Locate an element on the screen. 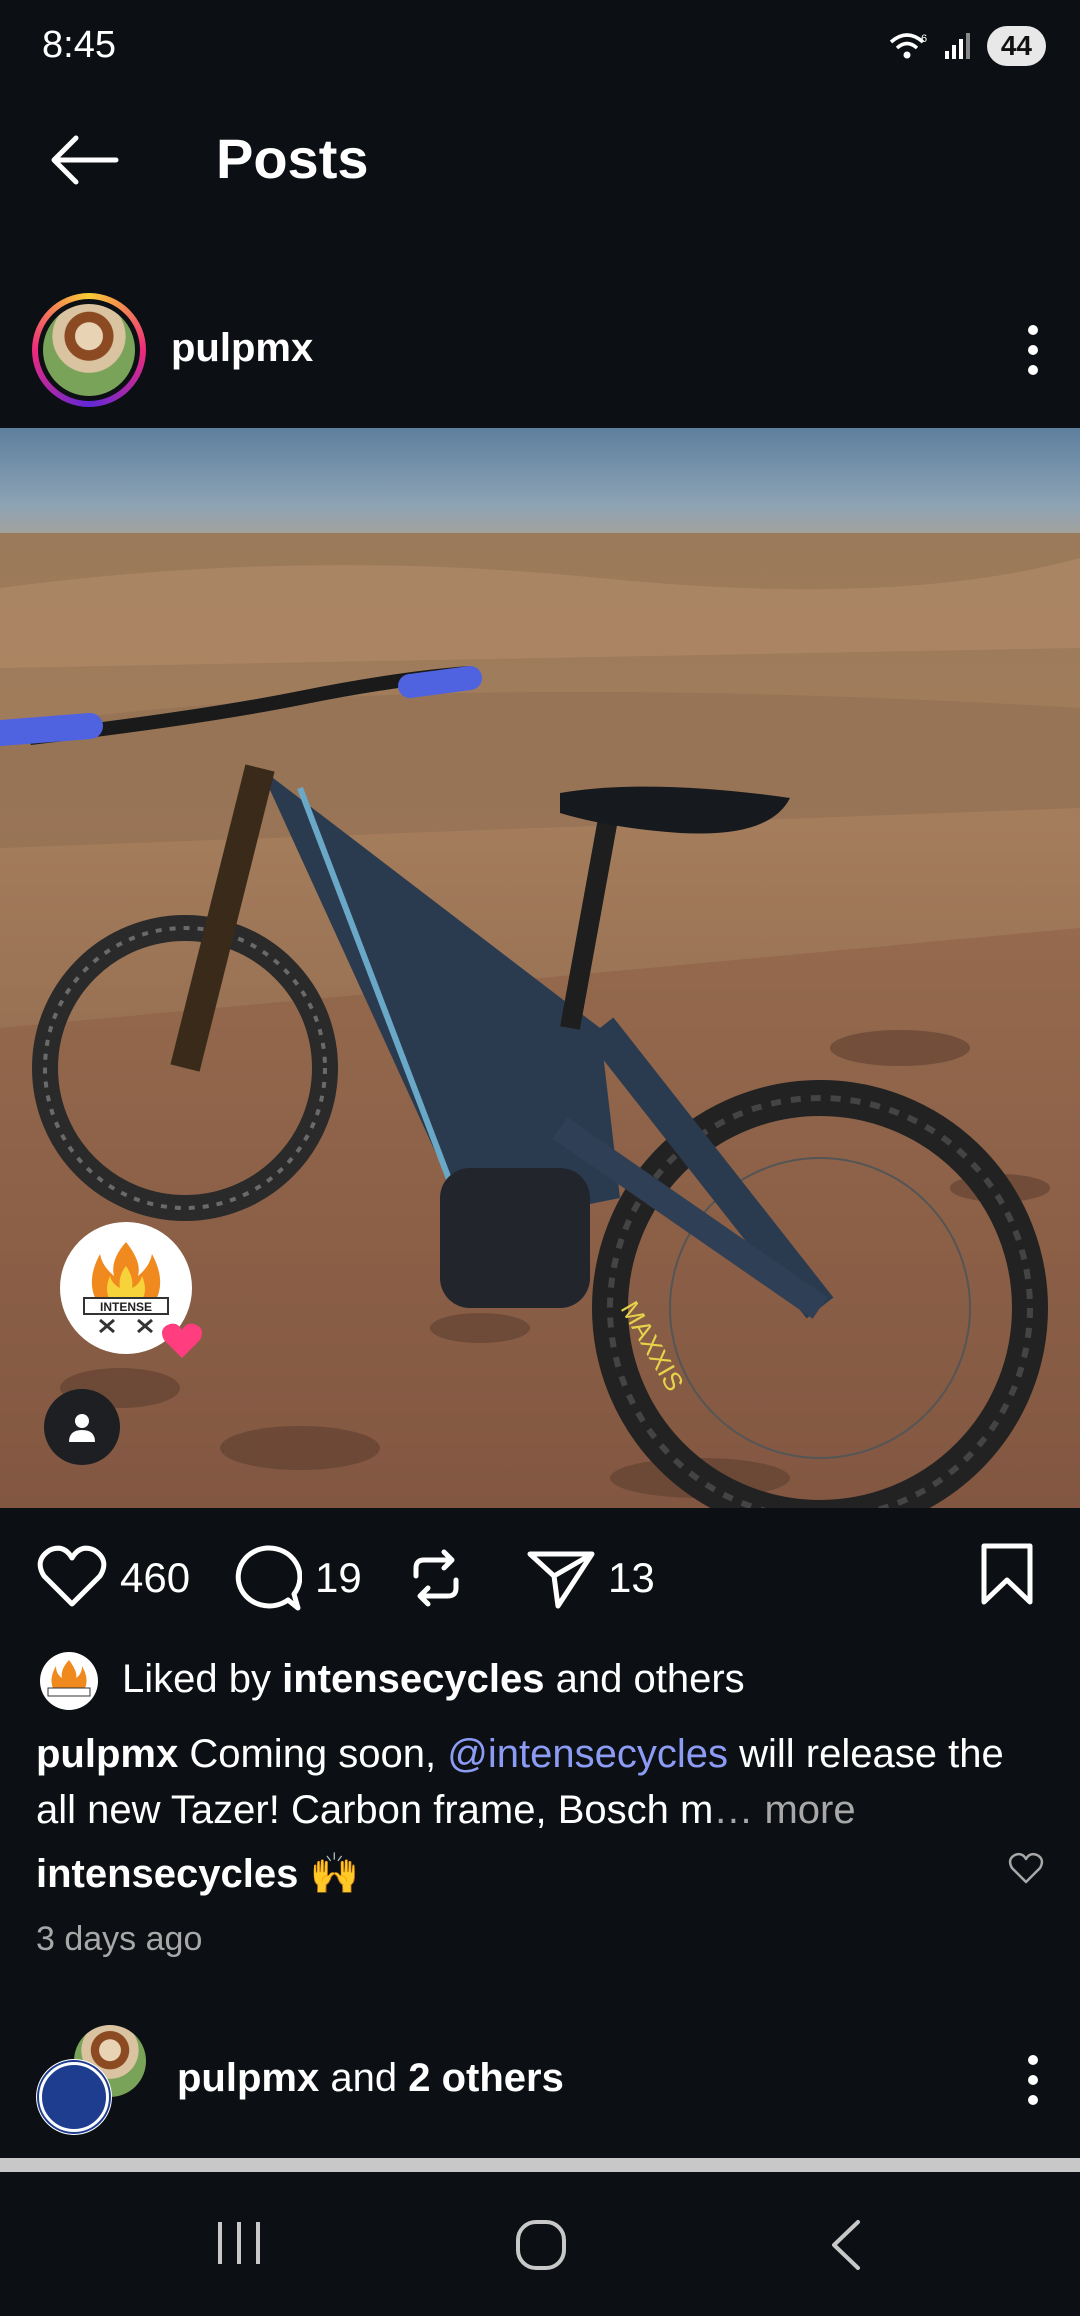  post-action-bar: 460 19 13 is located at coordinates (540, 1580).